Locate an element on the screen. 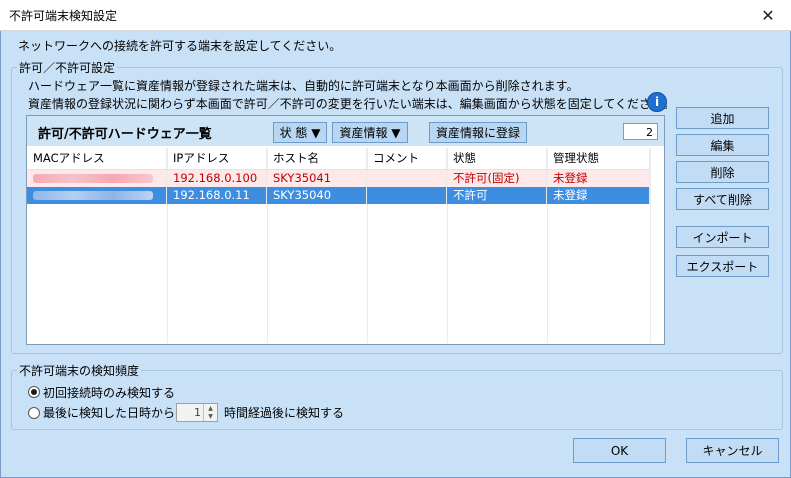 This screenshot has width=791, height=478. table-row: 192.168.0.100 SKY35041 不許可(固定) 未登録 is located at coordinates (338, 178).